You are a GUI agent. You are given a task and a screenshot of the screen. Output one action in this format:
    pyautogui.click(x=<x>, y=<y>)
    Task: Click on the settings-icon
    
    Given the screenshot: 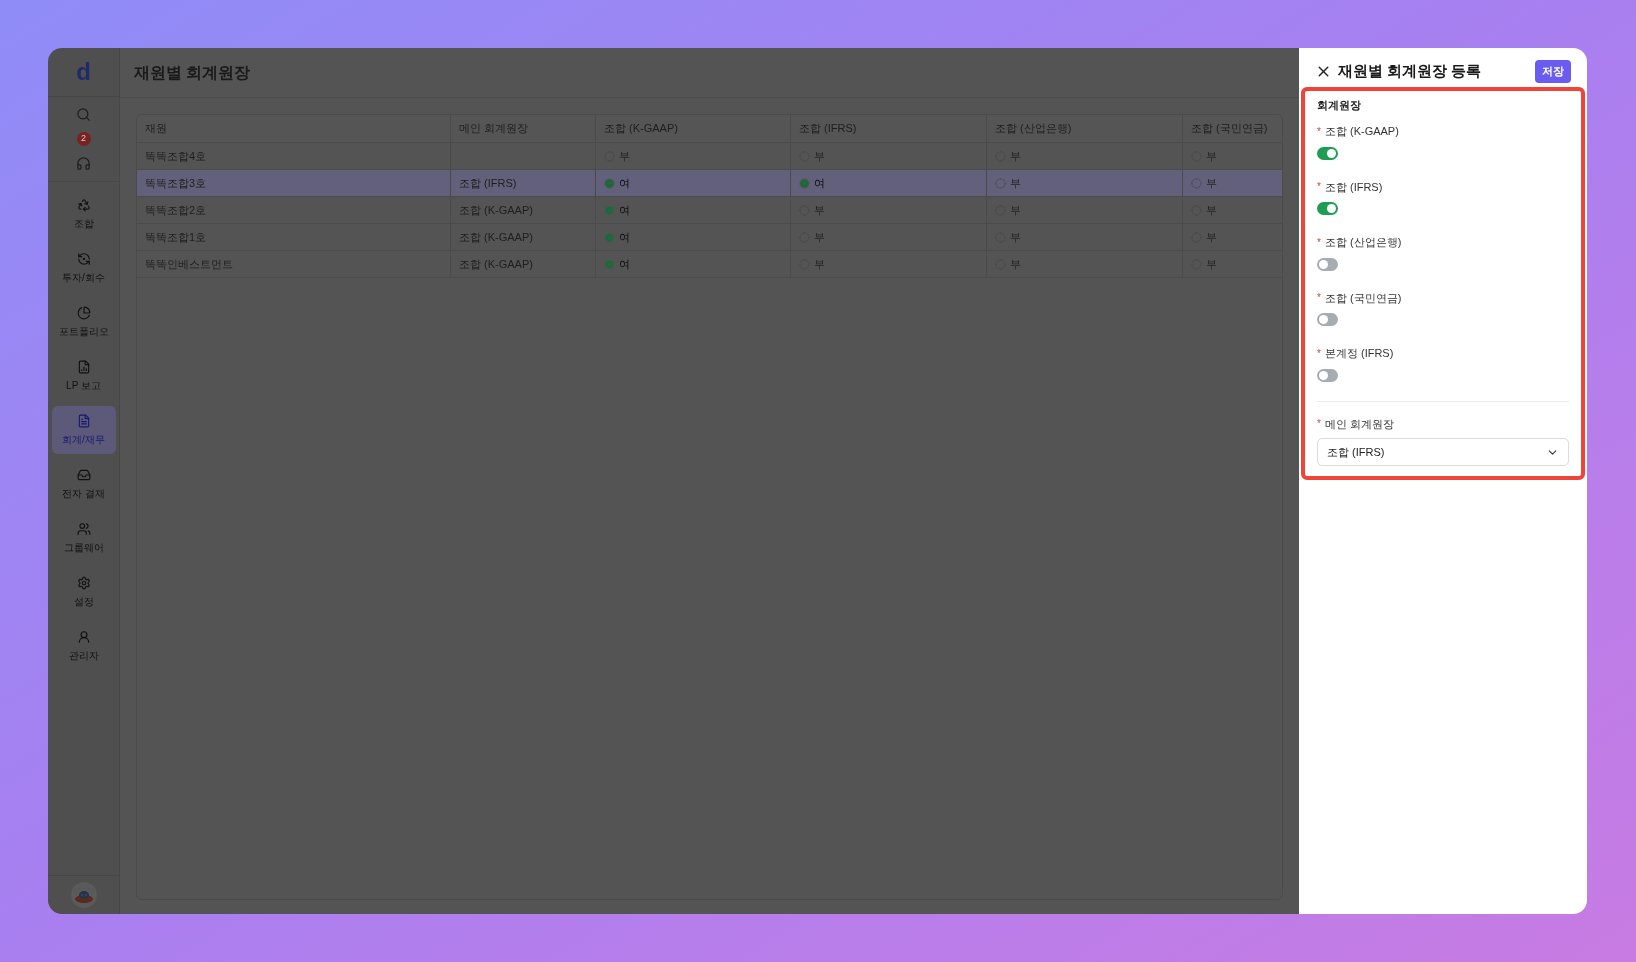 What is the action you would take?
    pyautogui.click(x=83, y=582)
    